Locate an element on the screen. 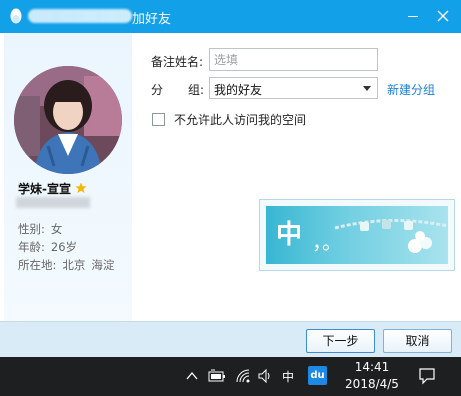 This screenshot has width=461, height=396. no-space-access-checkbox is located at coordinates (158, 119).